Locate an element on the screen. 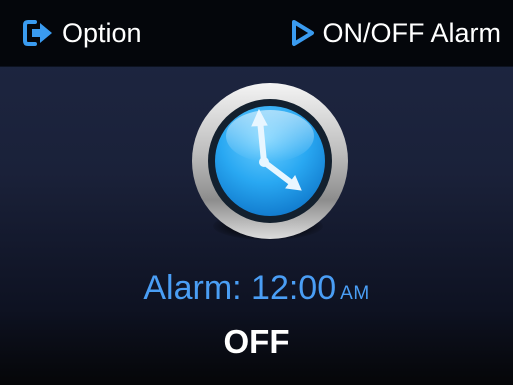  alarm-toggle-label: ON/OFF Alarm is located at coordinates (411, 32).